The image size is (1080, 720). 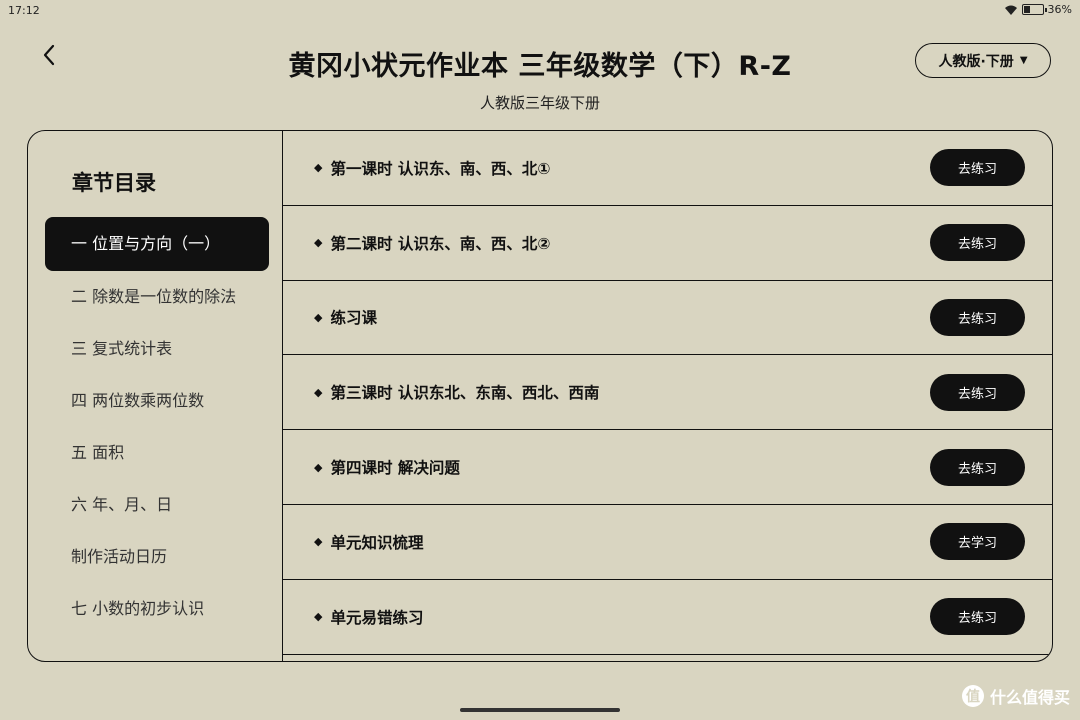 I want to click on lesson-title: 单元易错练习, so click(x=377, y=617).